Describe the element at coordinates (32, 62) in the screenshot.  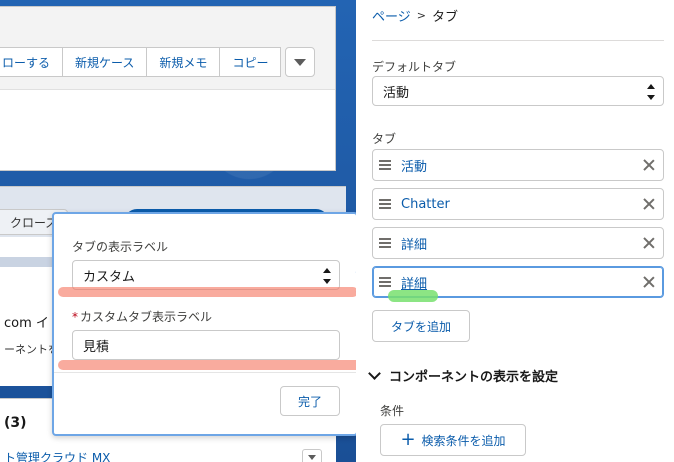
I see `follow-button: ローする` at that location.